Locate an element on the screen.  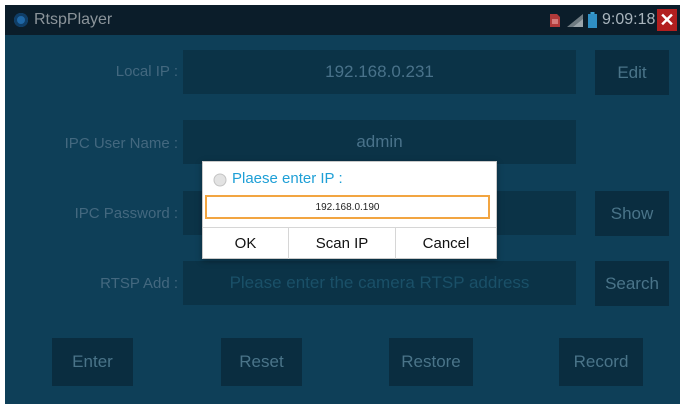
ip-input is located at coordinates (347, 207).